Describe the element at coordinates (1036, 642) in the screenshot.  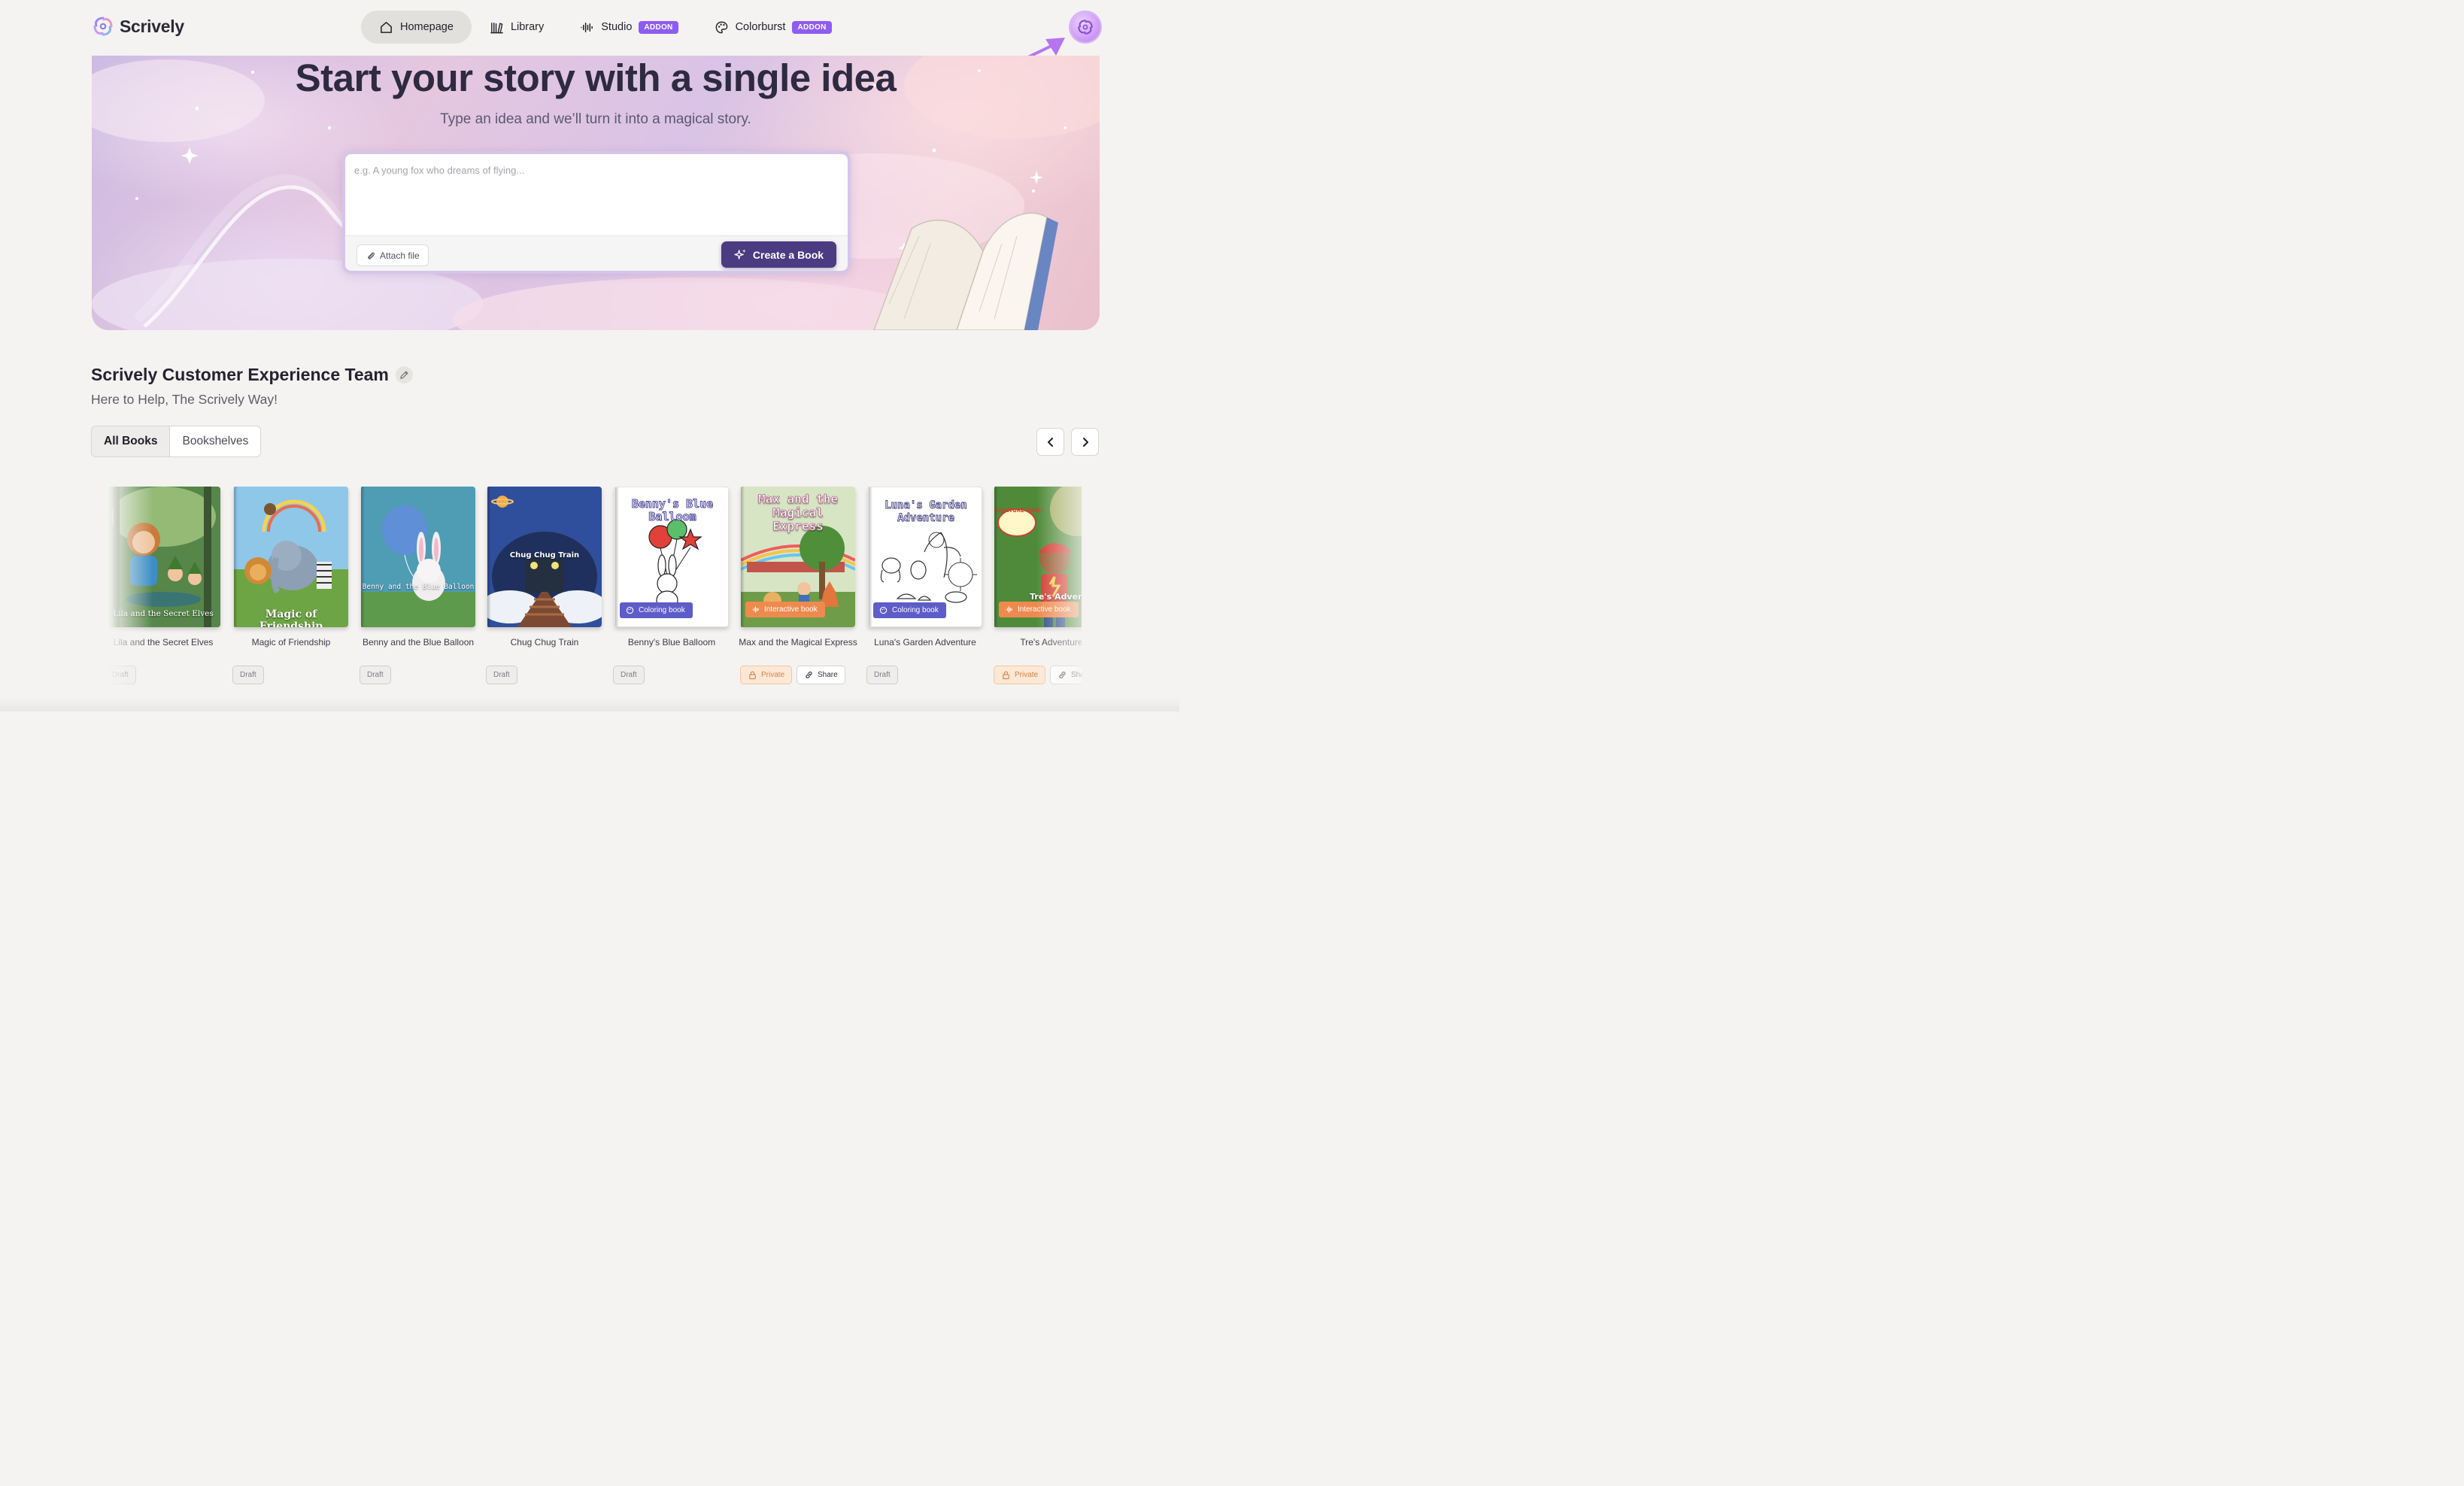
I see `book-title: Tre's Adventure` at that location.